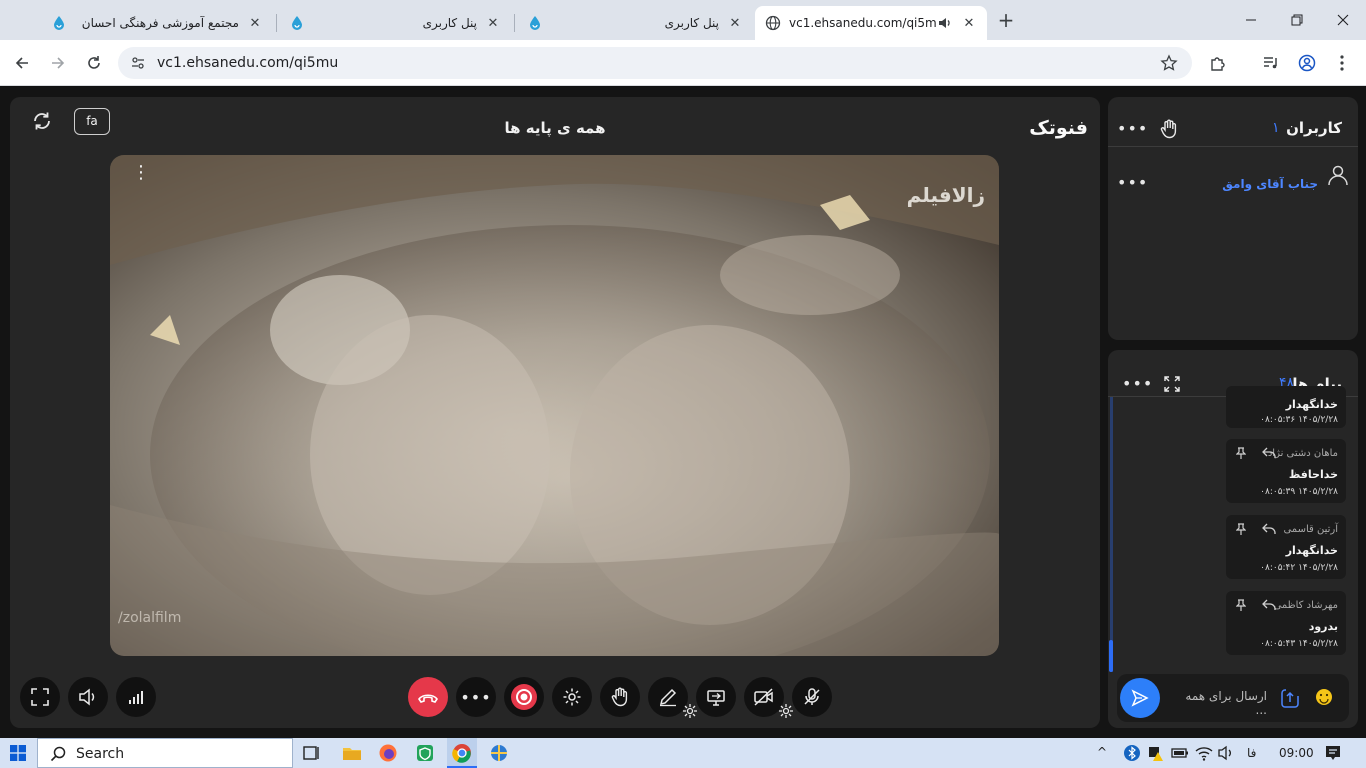  What do you see at coordinates (690, 711) in the screenshot?
I see `whiteboard-settings-icon` at bounding box center [690, 711].